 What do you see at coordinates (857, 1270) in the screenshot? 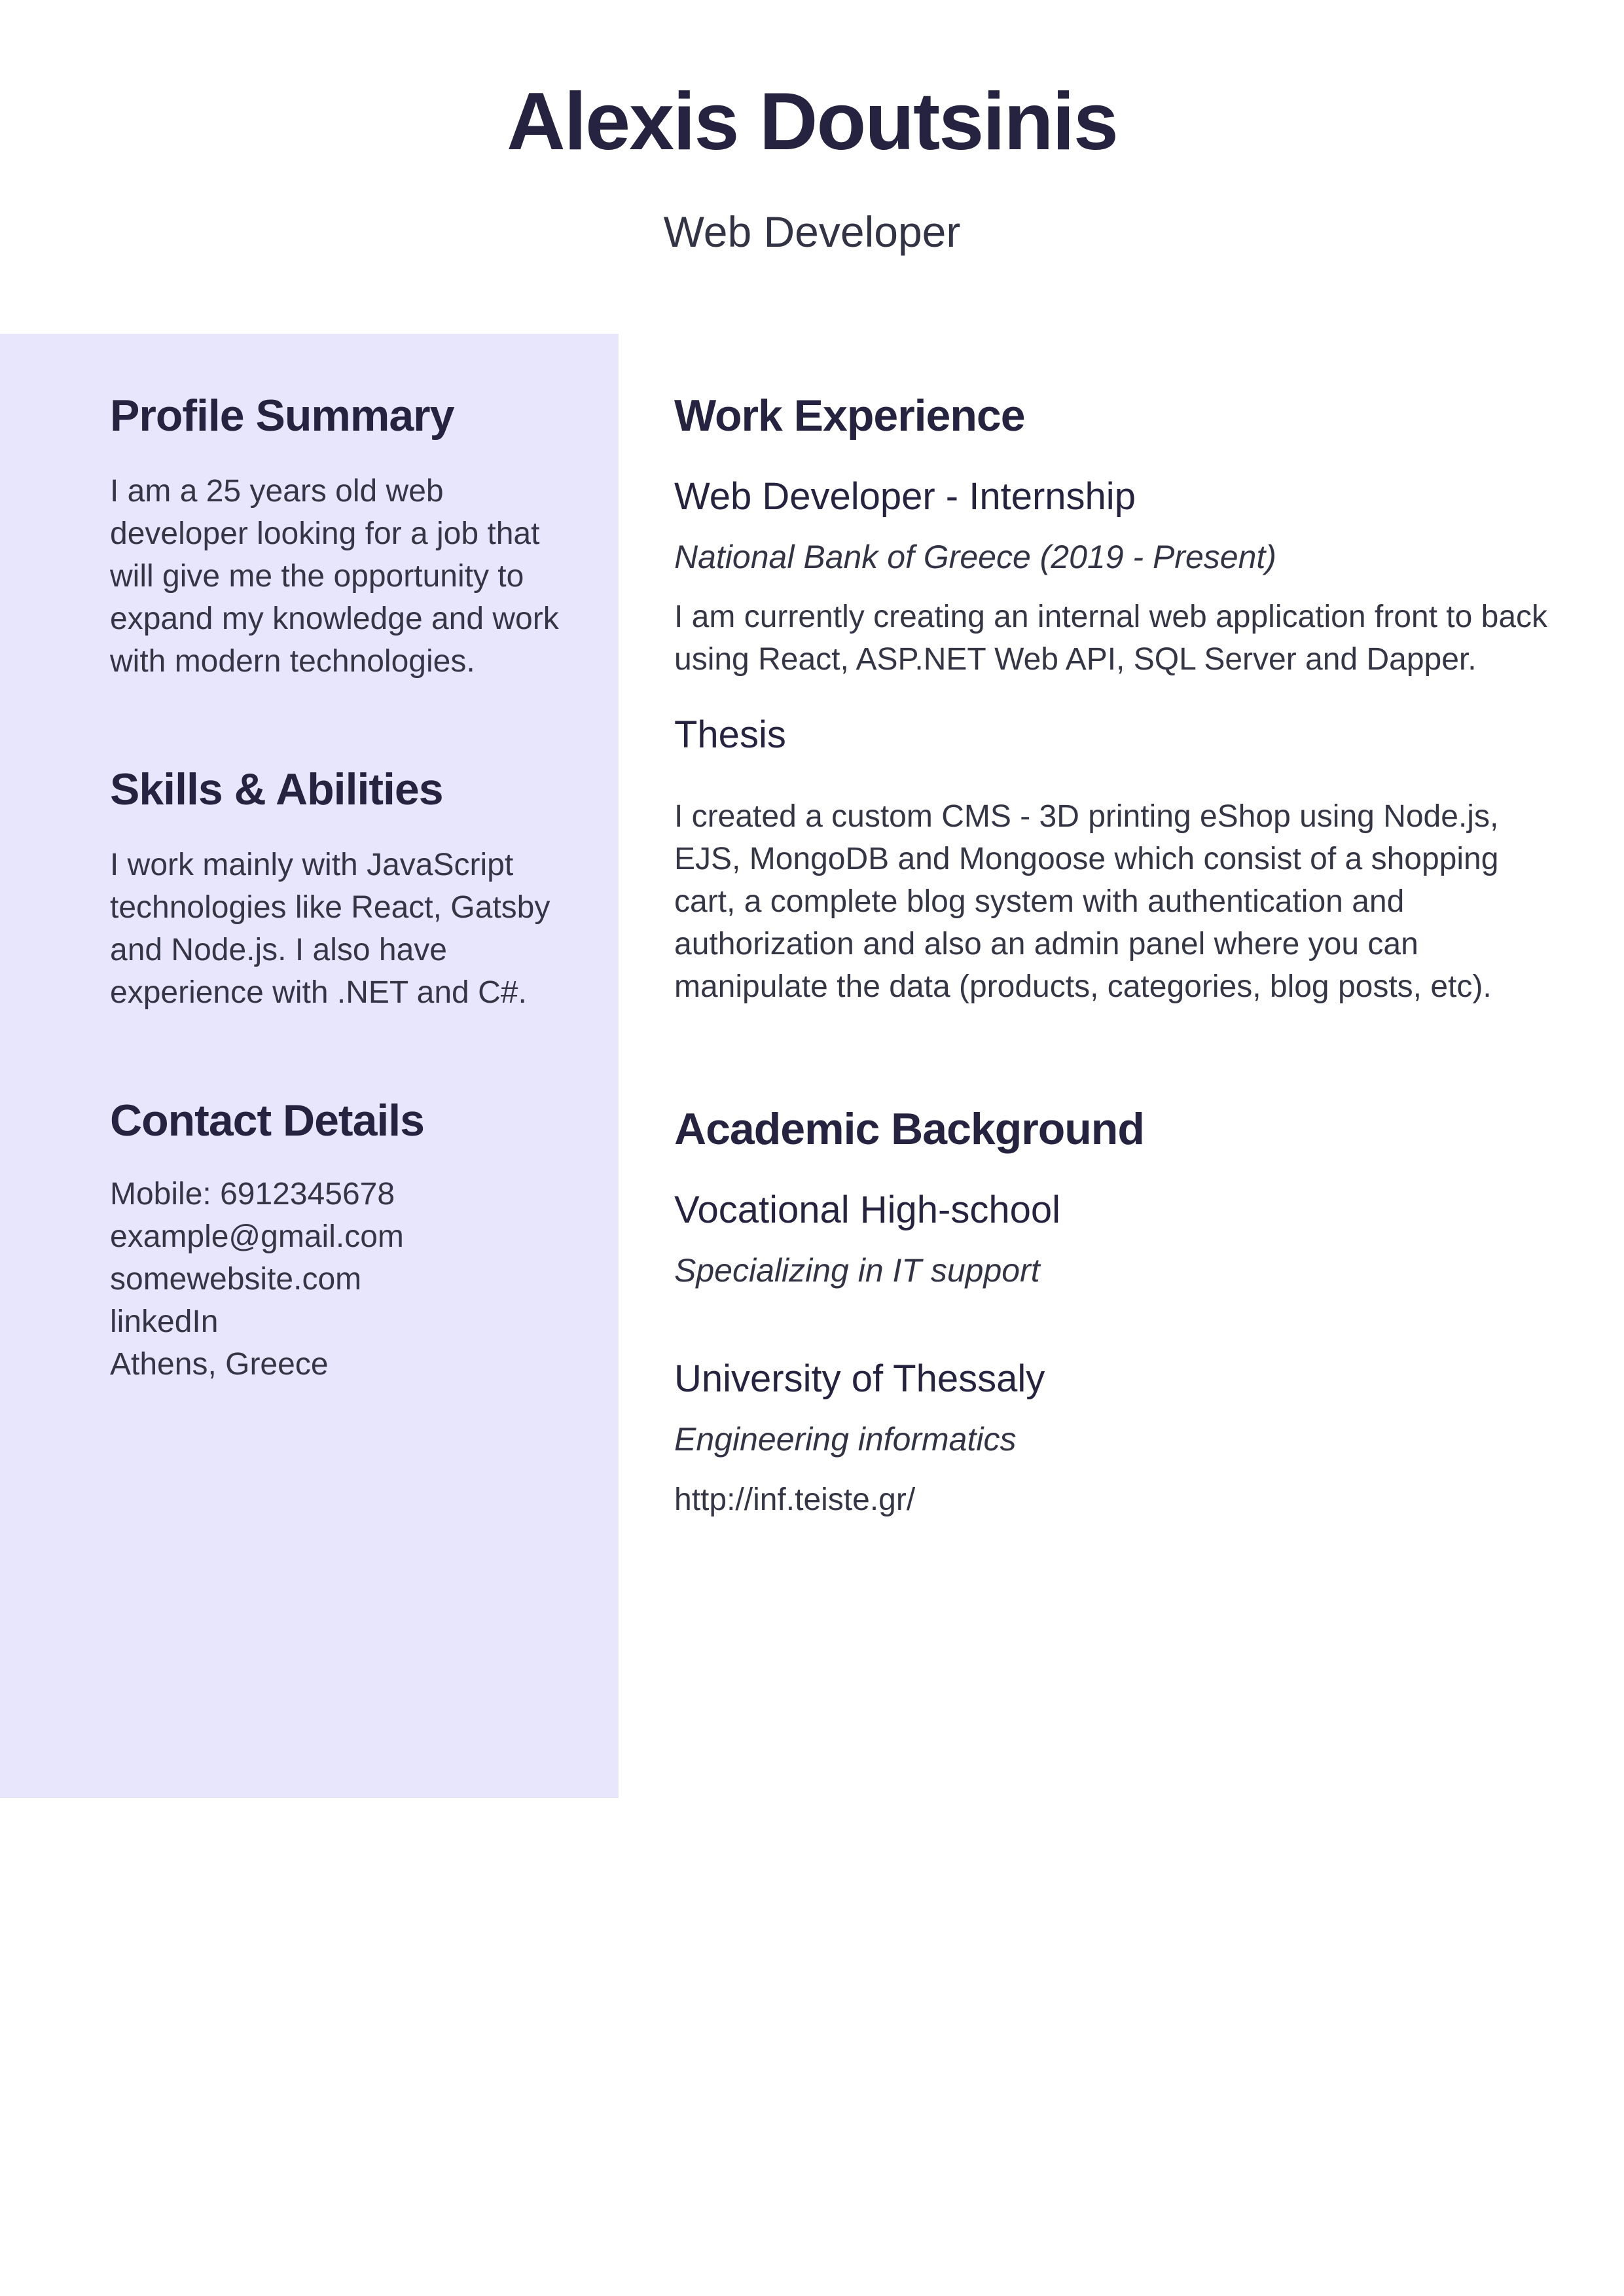
I see `school-1-detail: Specializing in IT support` at bounding box center [857, 1270].